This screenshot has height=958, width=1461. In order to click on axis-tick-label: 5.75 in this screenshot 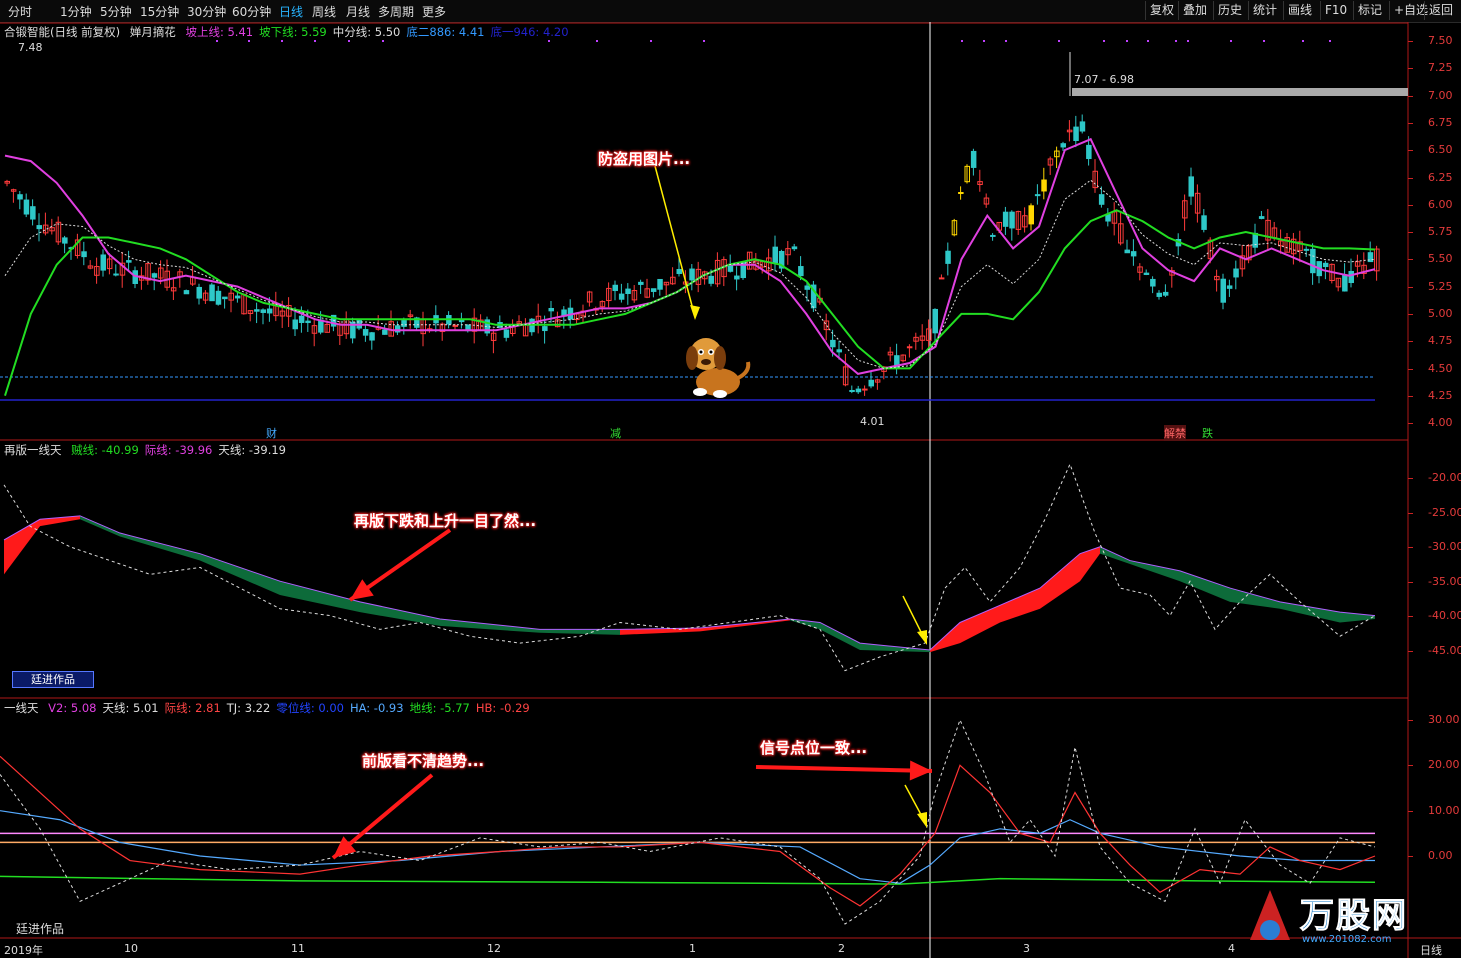, I will do `click(1440, 232)`.